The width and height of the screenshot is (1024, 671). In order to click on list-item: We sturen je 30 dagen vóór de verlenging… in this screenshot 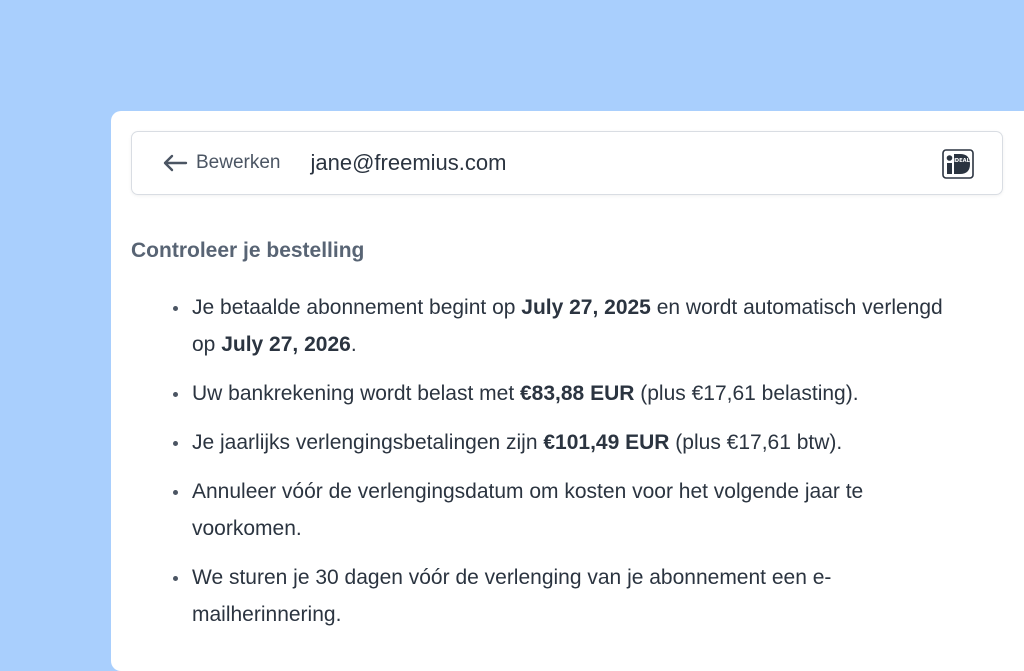, I will do `click(570, 596)`.